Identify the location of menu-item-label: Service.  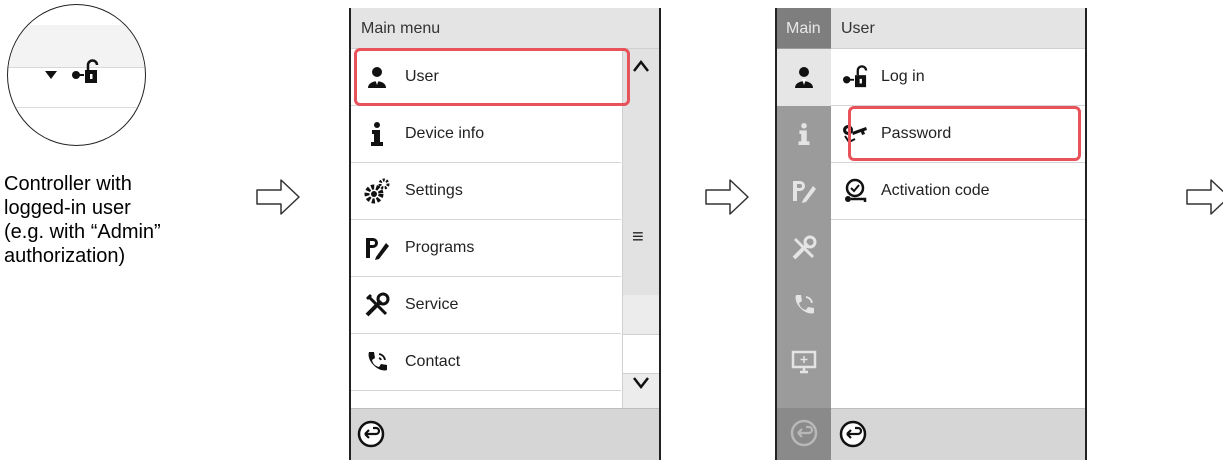
(432, 304).